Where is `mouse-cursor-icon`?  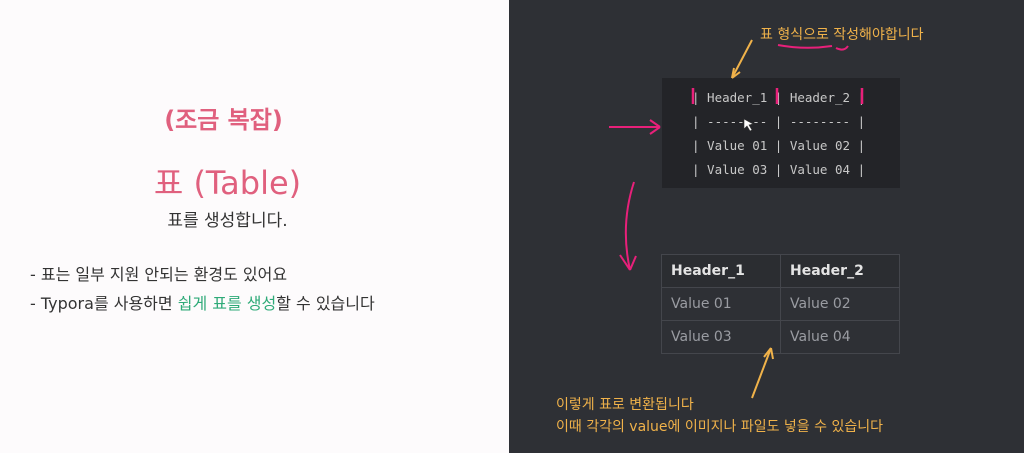
mouse-cursor-icon is located at coordinates (748, 125).